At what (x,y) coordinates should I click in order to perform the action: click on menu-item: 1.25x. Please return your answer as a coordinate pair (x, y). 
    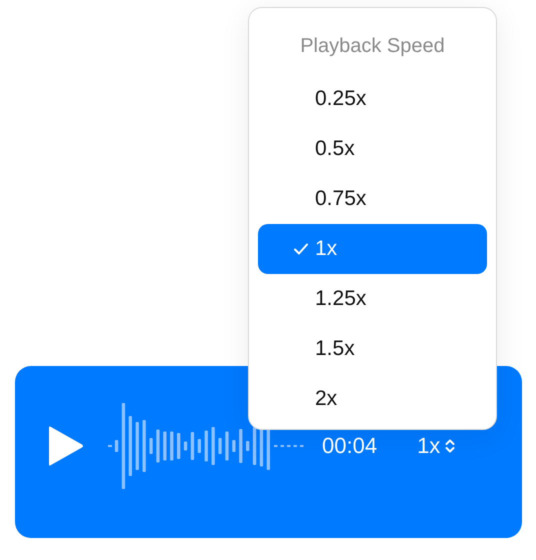
    Looking at the image, I should click on (372, 299).